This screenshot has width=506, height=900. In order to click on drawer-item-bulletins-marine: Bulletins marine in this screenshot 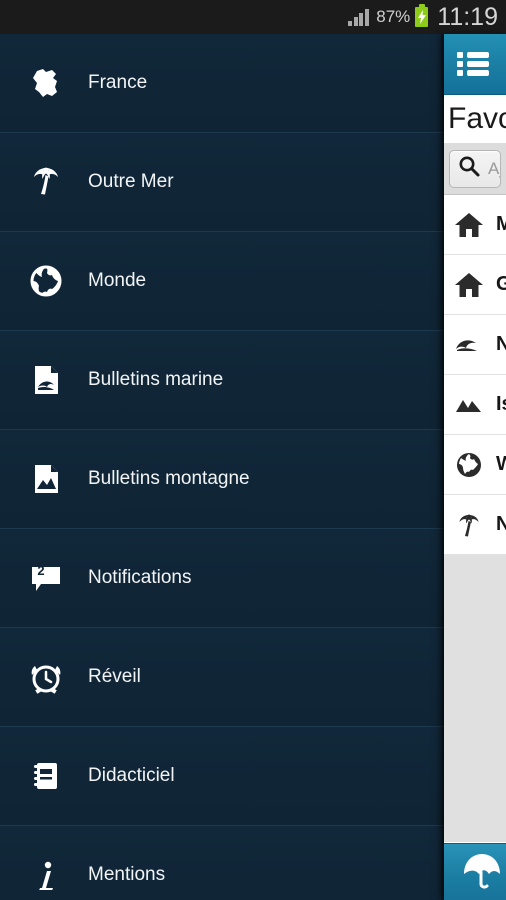, I will do `click(223, 380)`.